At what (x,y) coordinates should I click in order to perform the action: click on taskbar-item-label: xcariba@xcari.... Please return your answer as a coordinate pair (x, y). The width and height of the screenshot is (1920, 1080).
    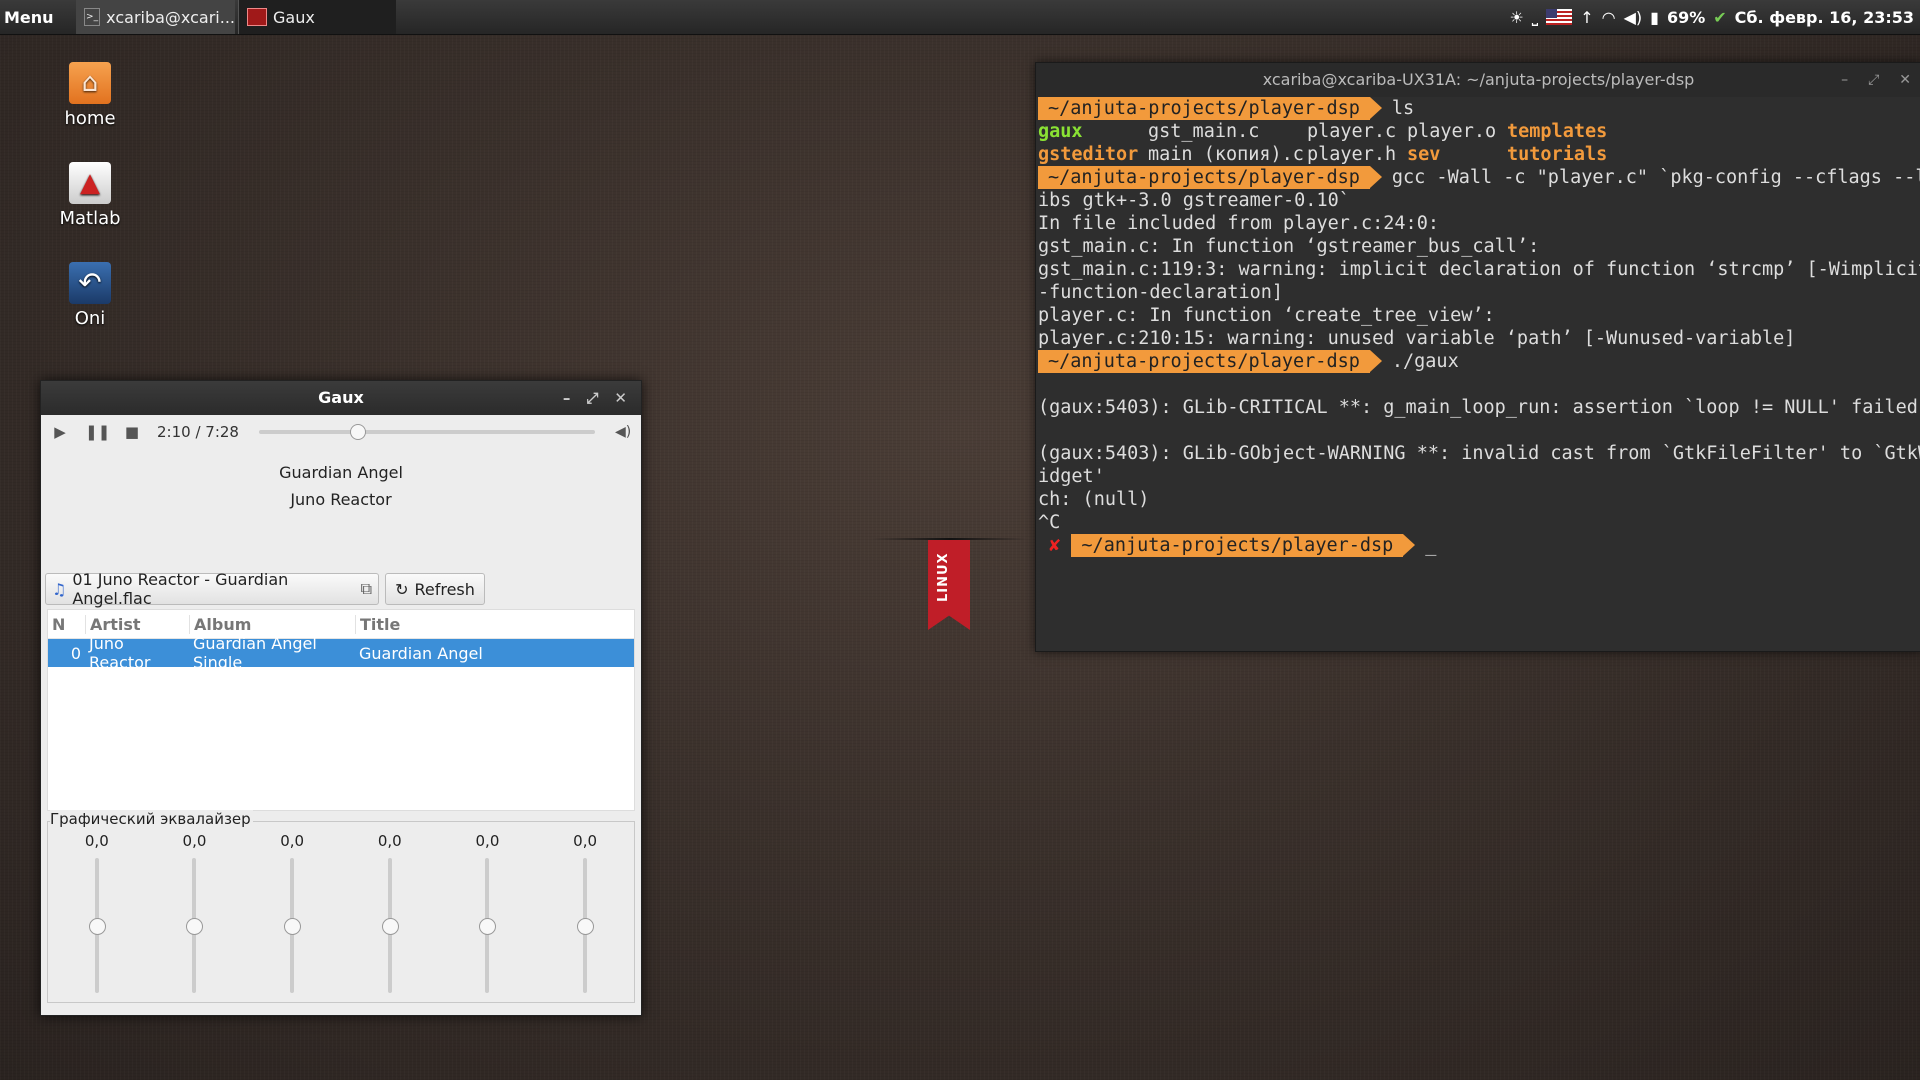
    Looking at the image, I should click on (170, 17).